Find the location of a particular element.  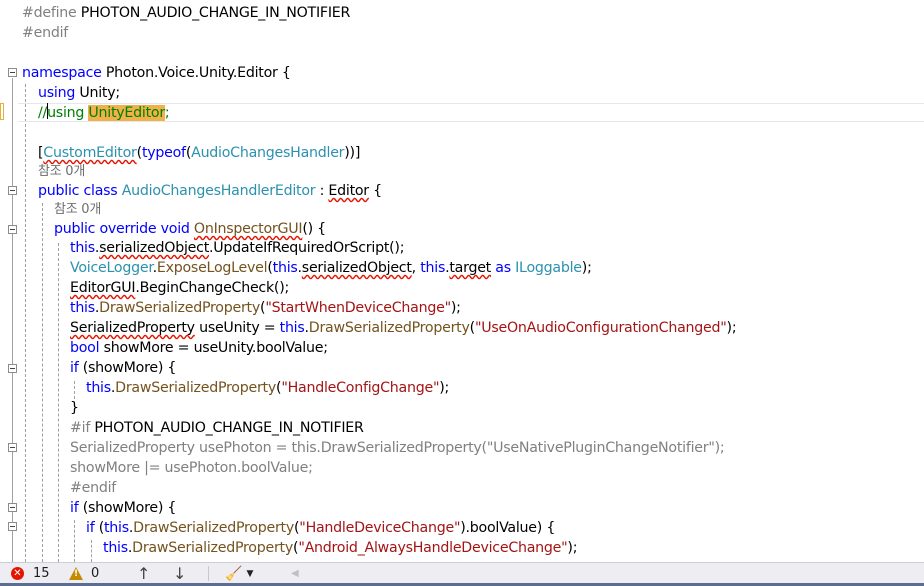

code-line: namespace Photon.Voice.Unity.Editor { is located at coordinates (462, 73).